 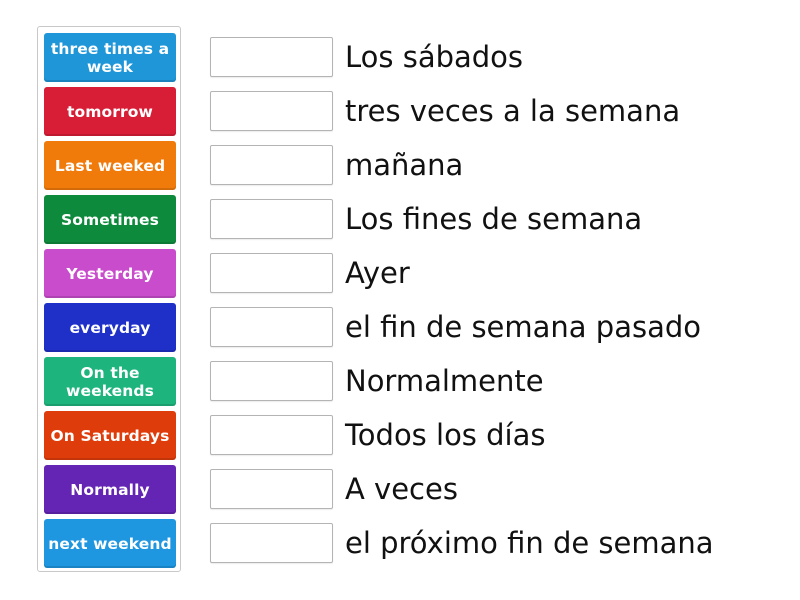 I want to click on prompt-text: el próximo fin de semana, so click(x=529, y=543).